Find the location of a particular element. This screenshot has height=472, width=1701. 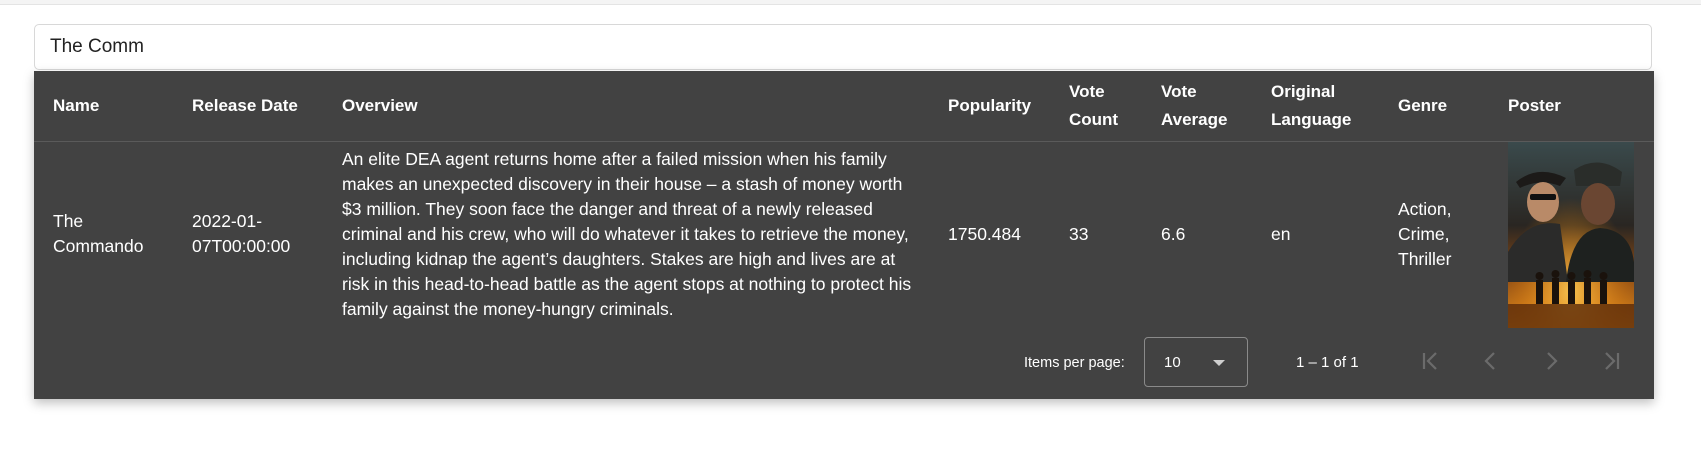

cell-genre: Action, Crime, Thriller is located at coordinates (1425, 234).